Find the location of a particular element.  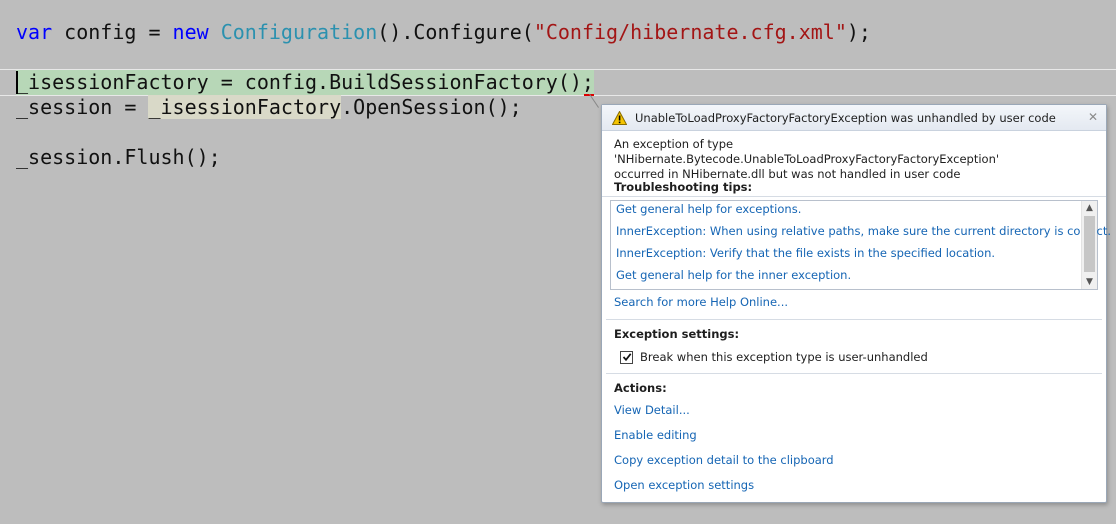

tip-link: Get general help for exceptions. is located at coordinates (708, 209).